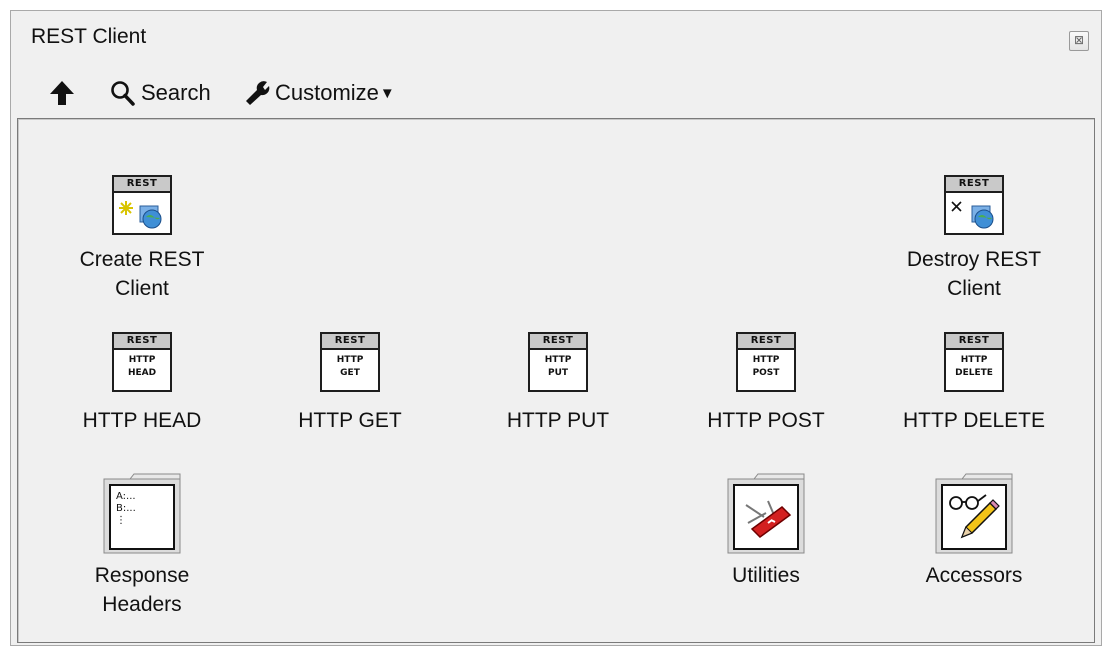 This screenshot has width=1112, height=657. I want to click on create-rest-client-vi: REST Create REST Client, so click(142, 239).